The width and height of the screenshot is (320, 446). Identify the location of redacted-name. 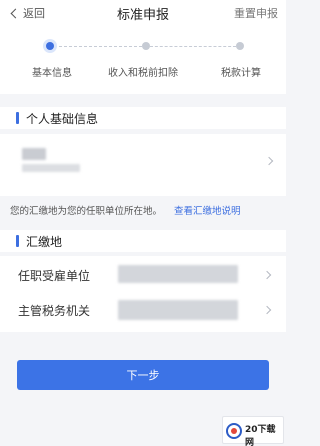
(34, 154).